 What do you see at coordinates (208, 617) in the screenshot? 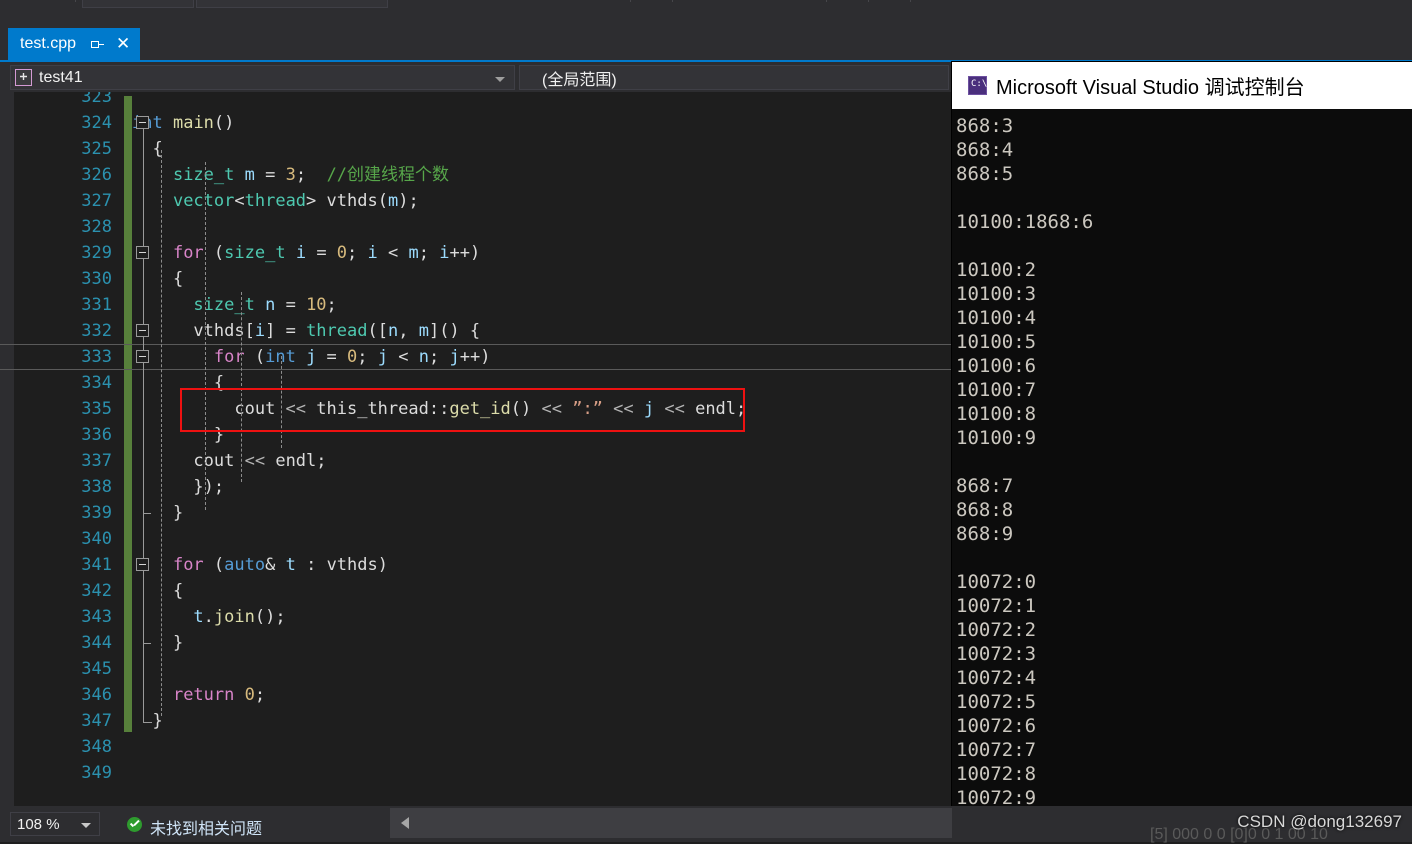
I see `code-token: .` at bounding box center [208, 617].